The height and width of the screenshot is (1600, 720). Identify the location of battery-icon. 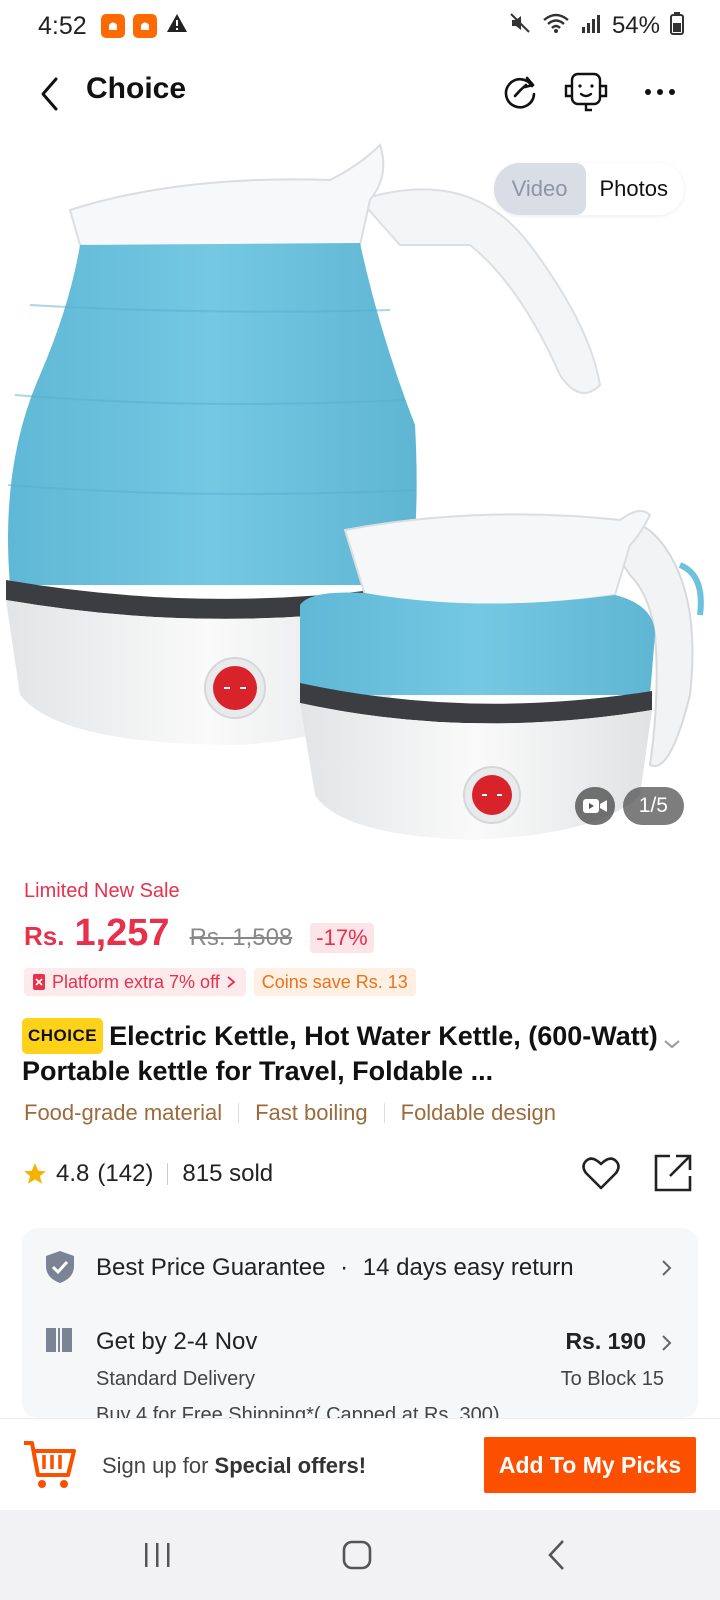
(677, 26).